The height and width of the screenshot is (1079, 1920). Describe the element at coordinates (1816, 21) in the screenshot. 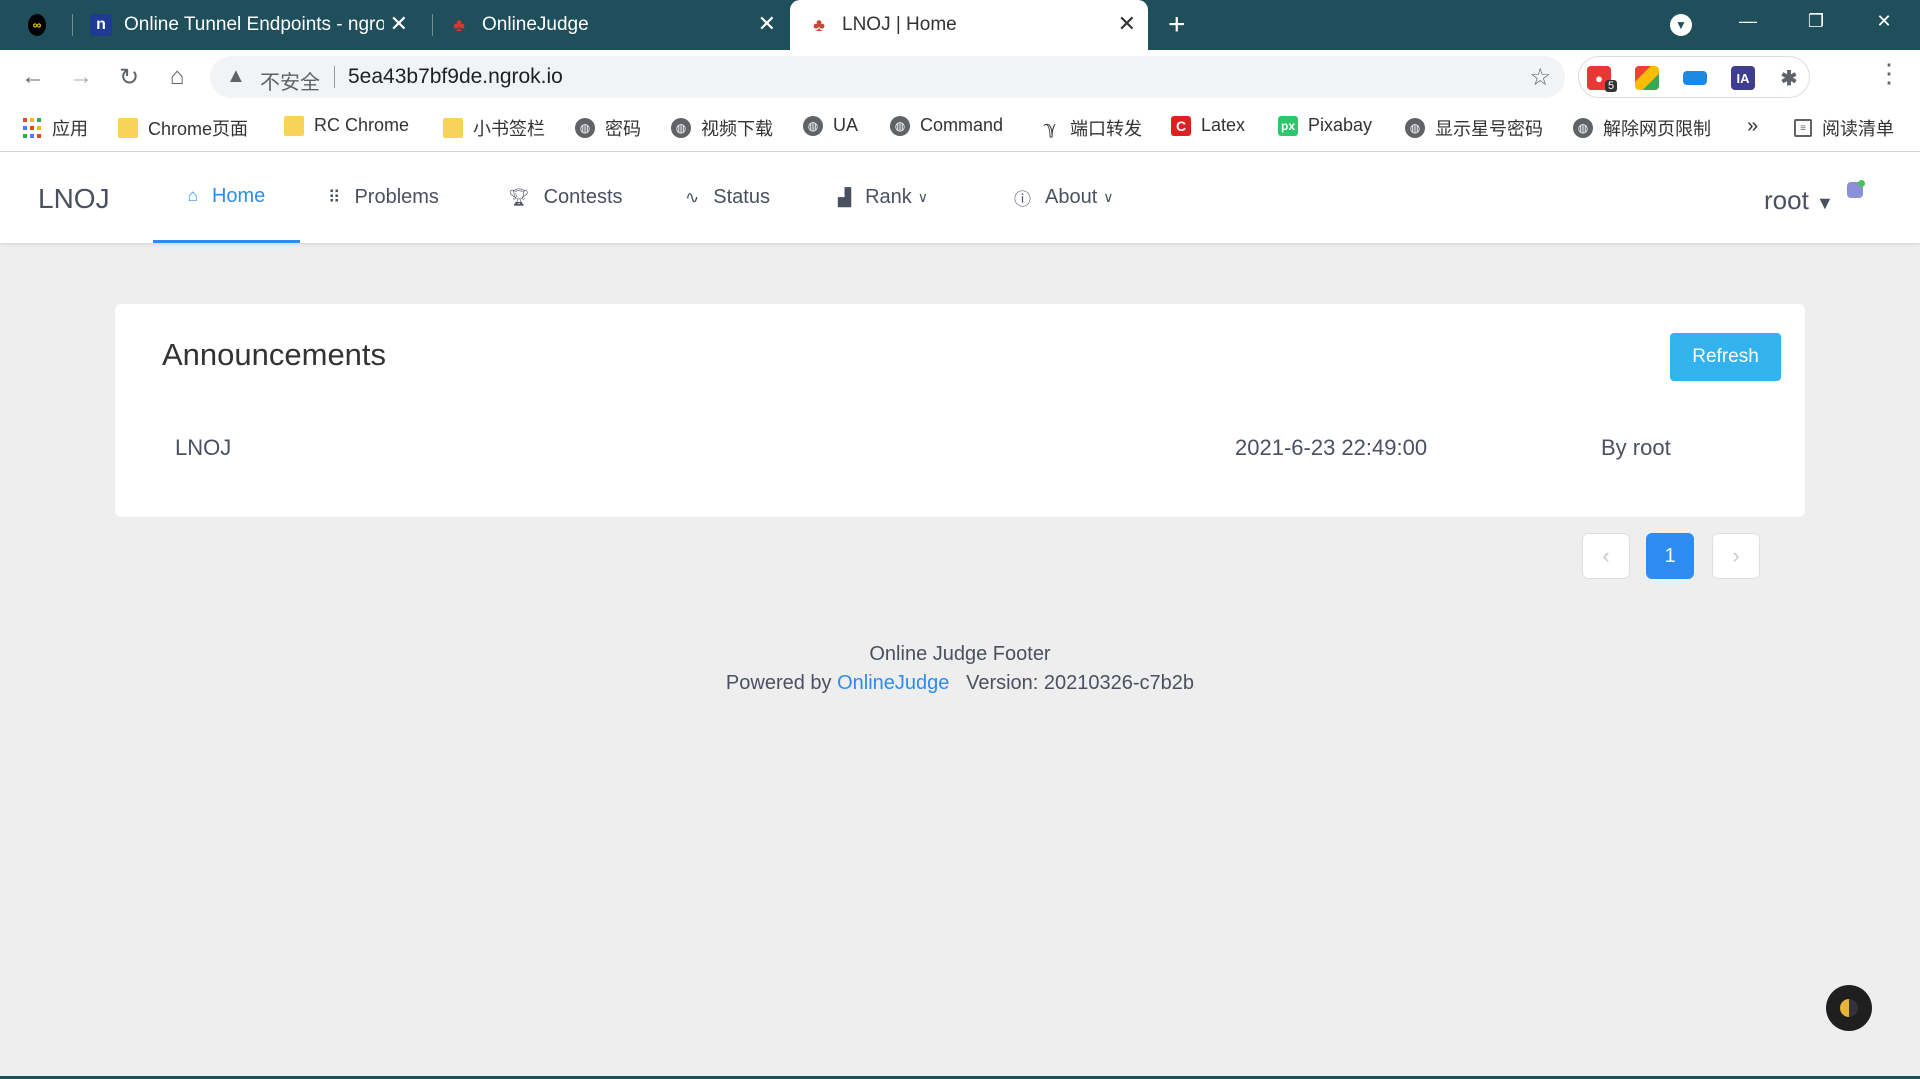

I see `restore-button: ❐` at that location.